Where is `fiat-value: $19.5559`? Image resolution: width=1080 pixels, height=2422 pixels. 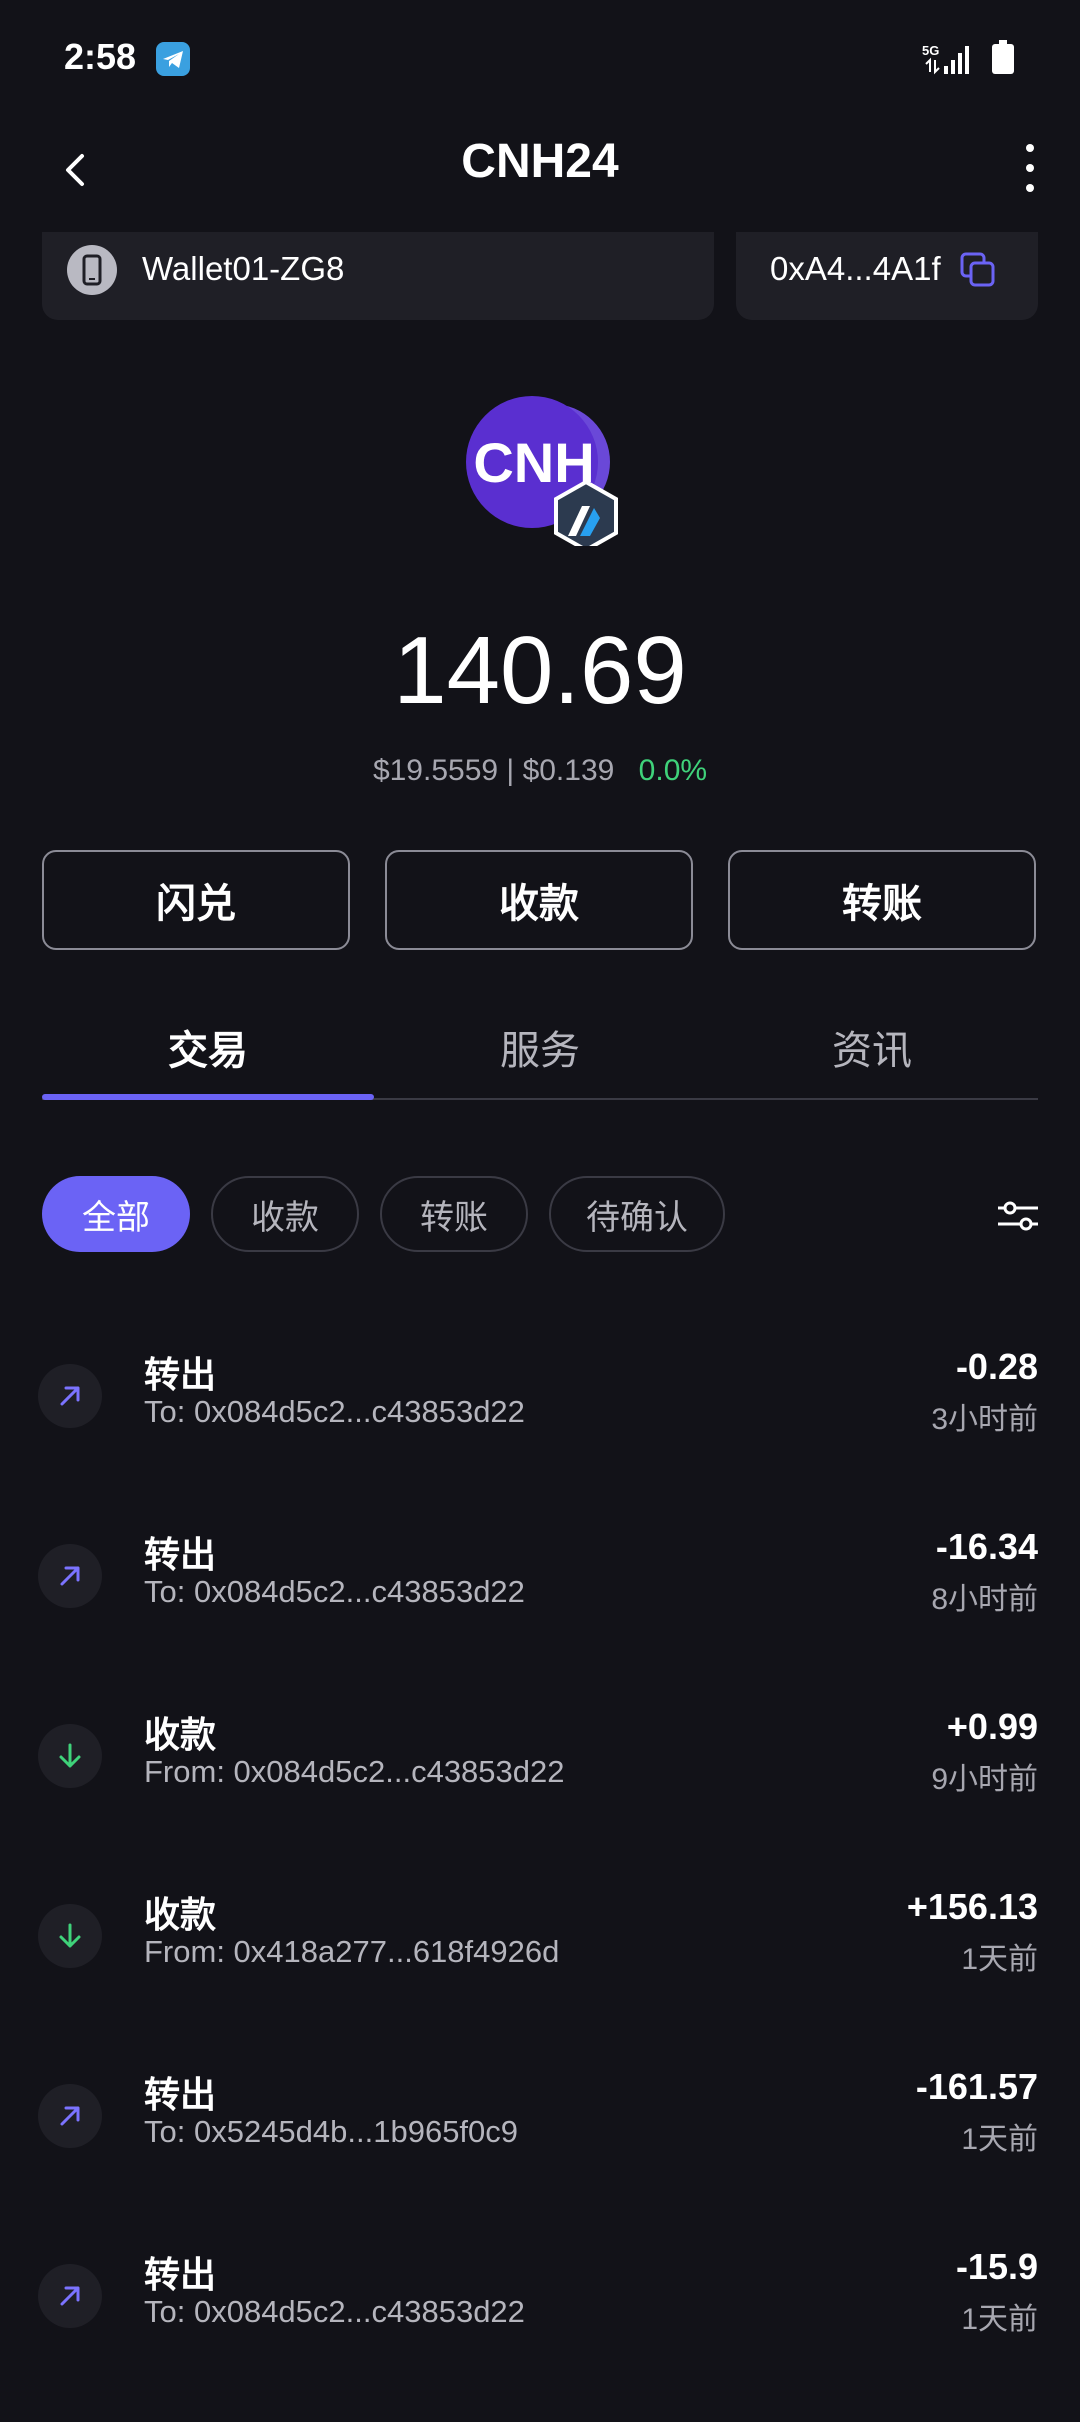 fiat-value: $19.5559 is located at coordinates (435, 770).